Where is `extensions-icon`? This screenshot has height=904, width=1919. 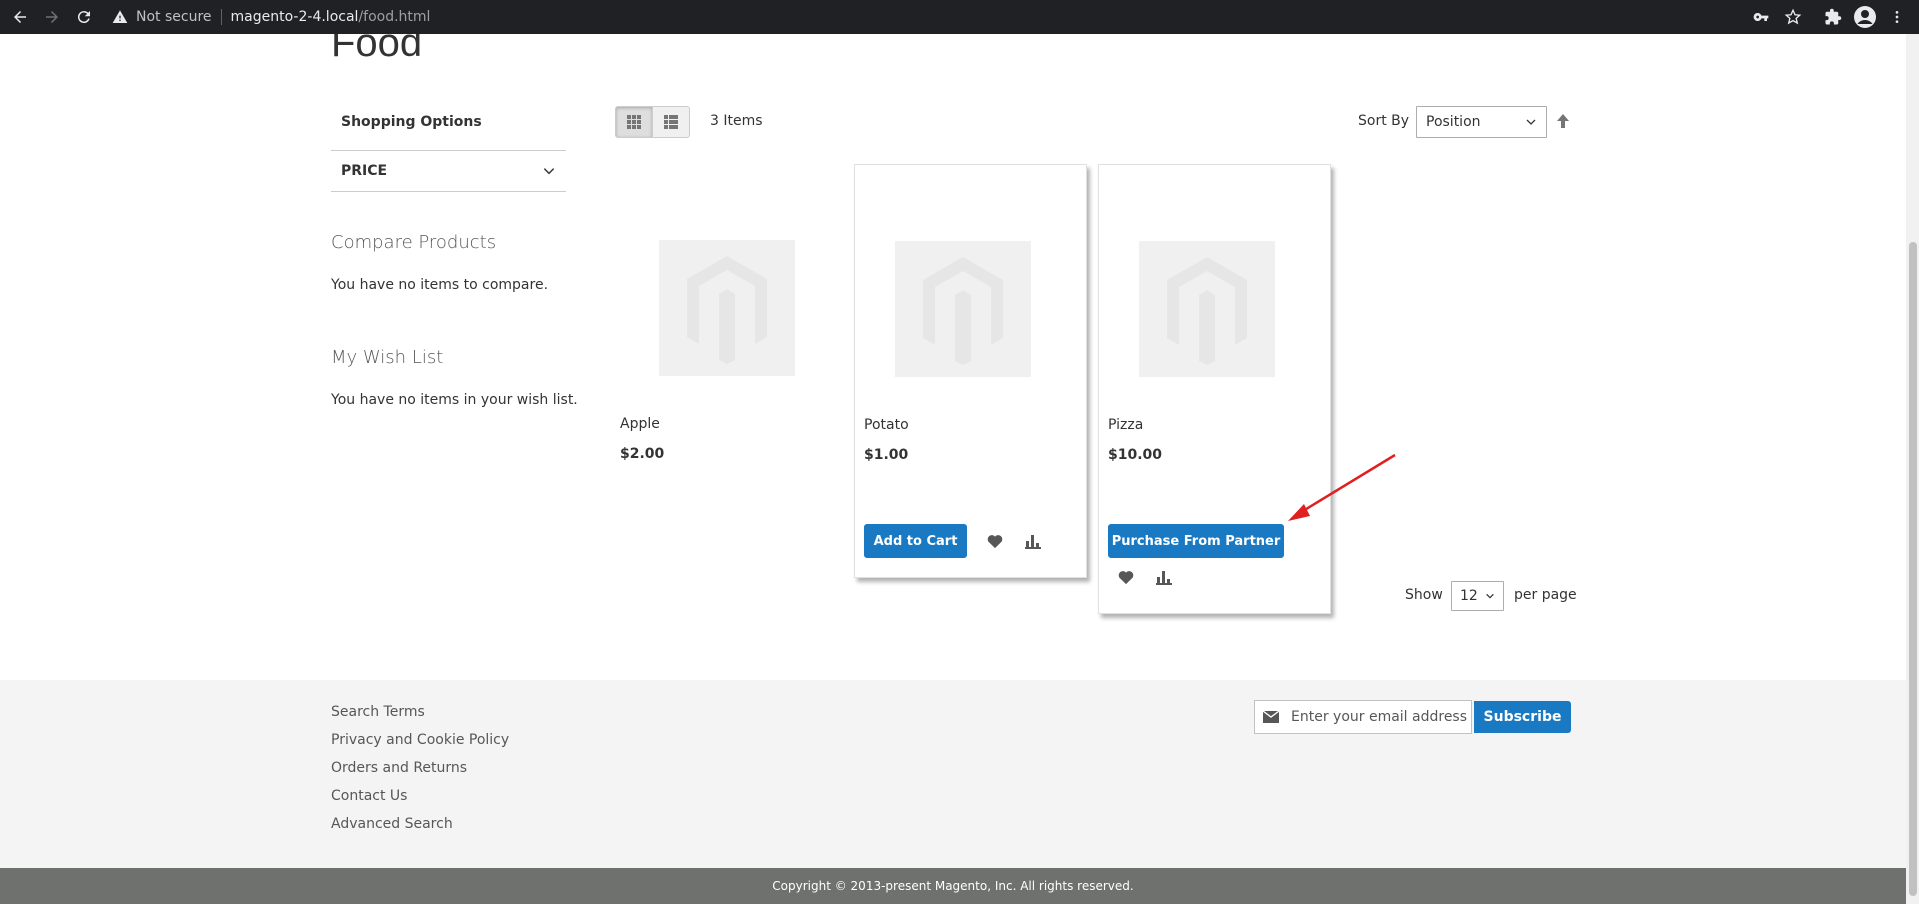
extensions-icon is located at coordinates (1833, 17).